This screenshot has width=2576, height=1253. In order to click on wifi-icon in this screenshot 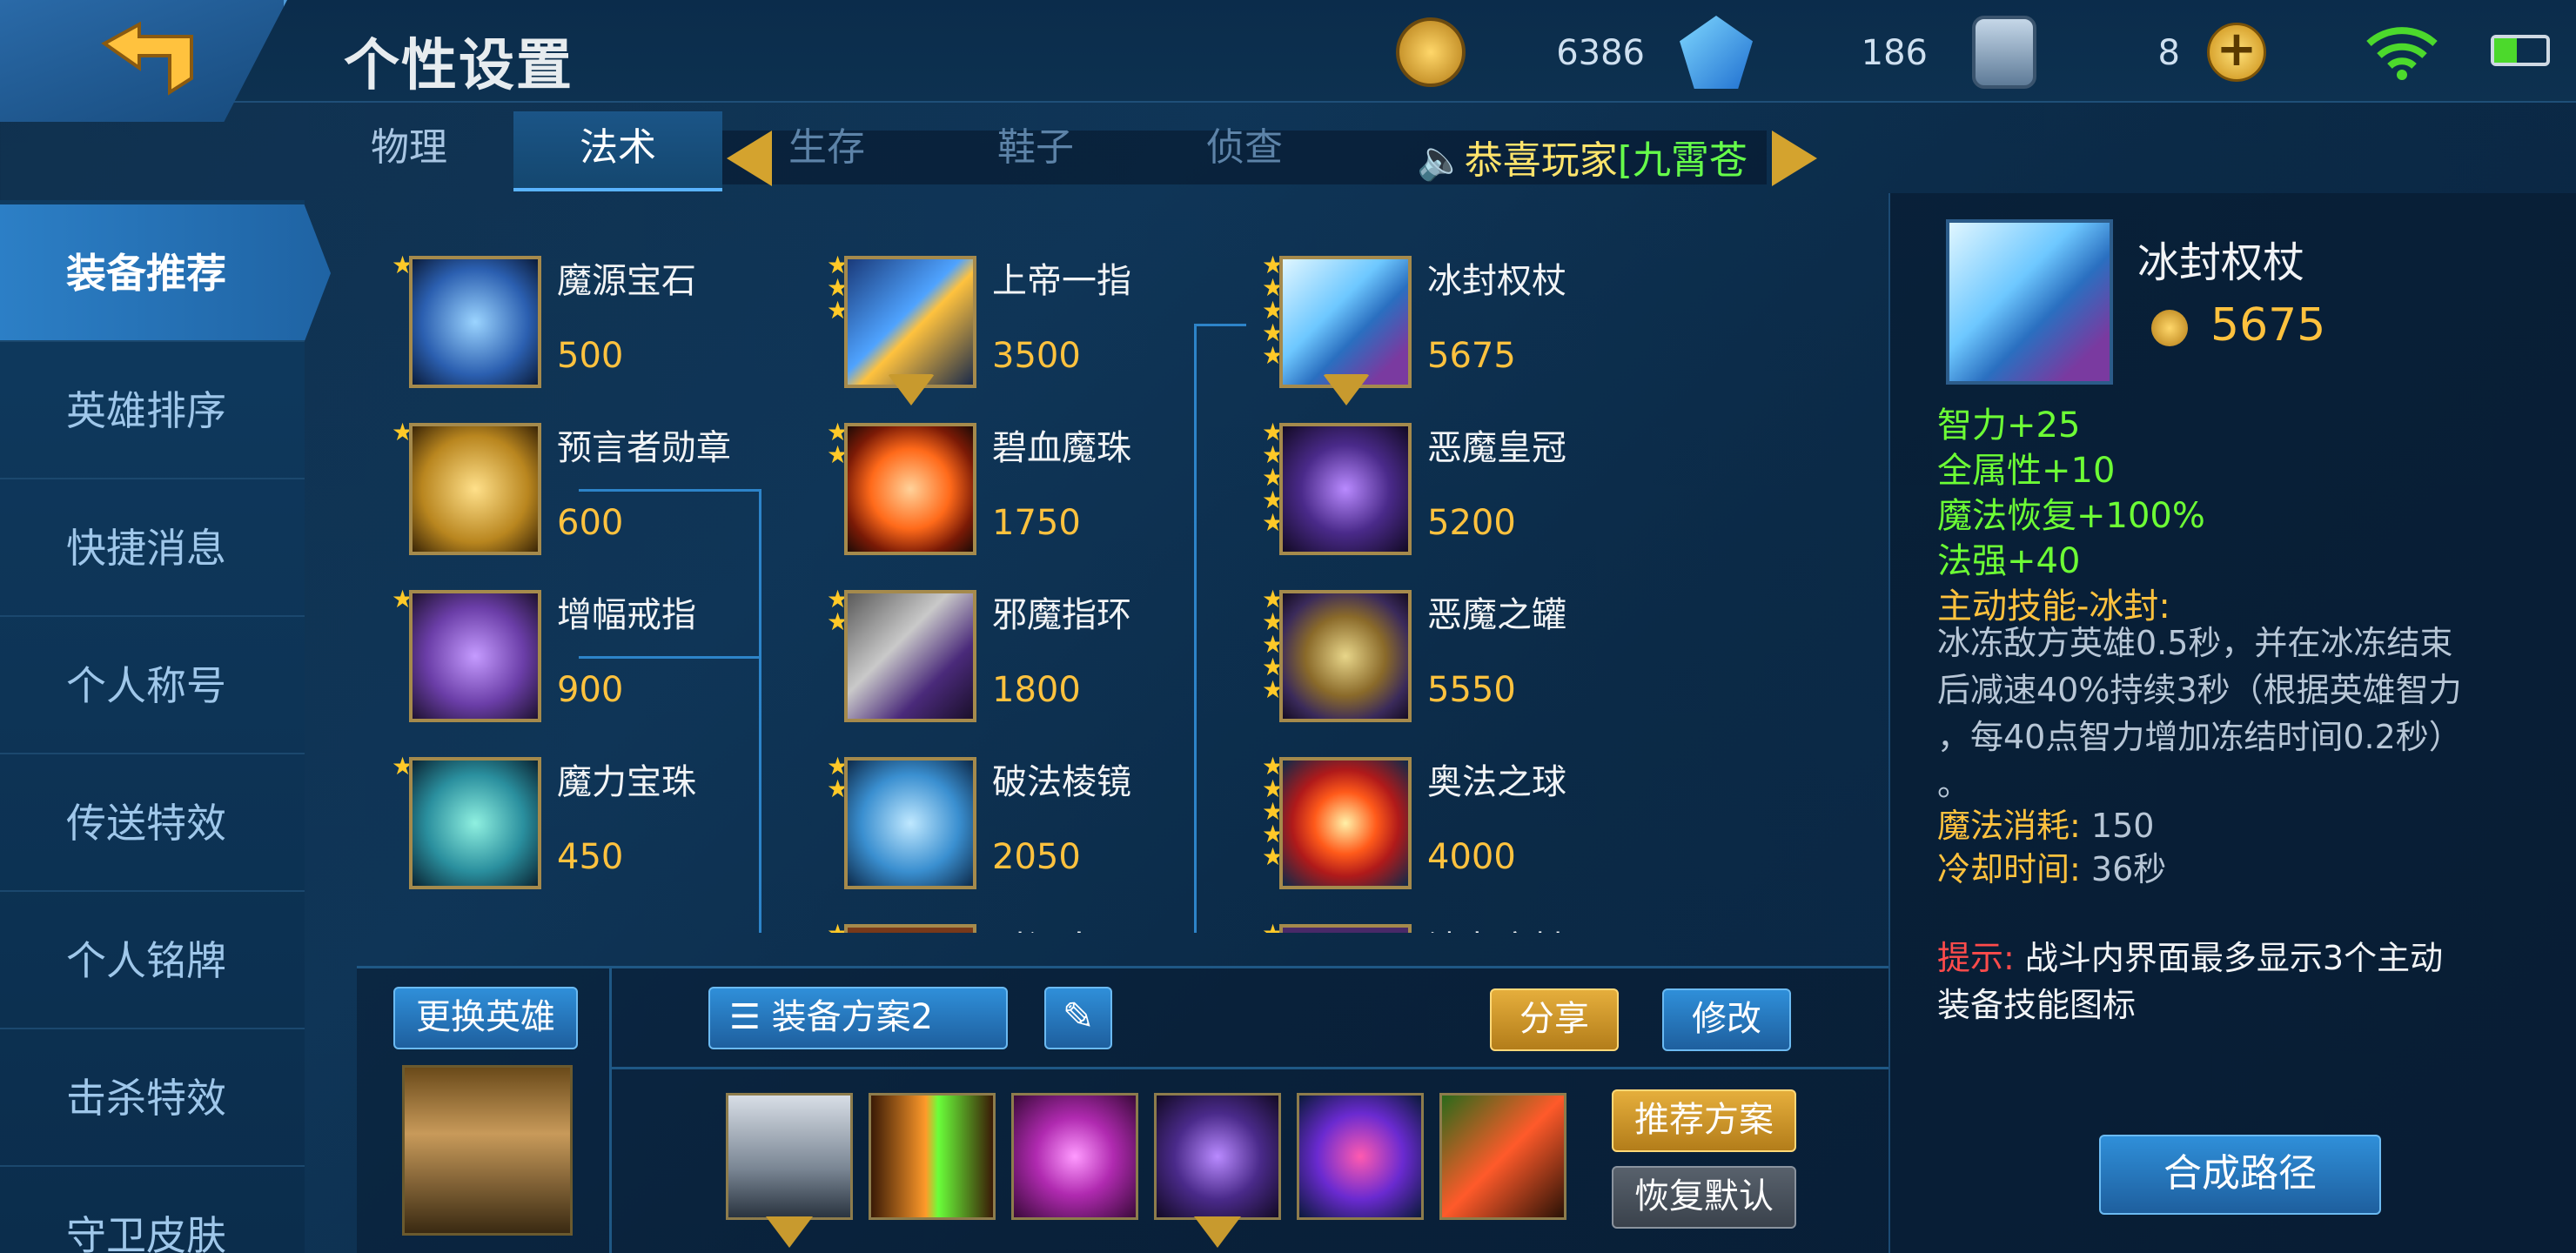, I will do `click(2402, 53)`.